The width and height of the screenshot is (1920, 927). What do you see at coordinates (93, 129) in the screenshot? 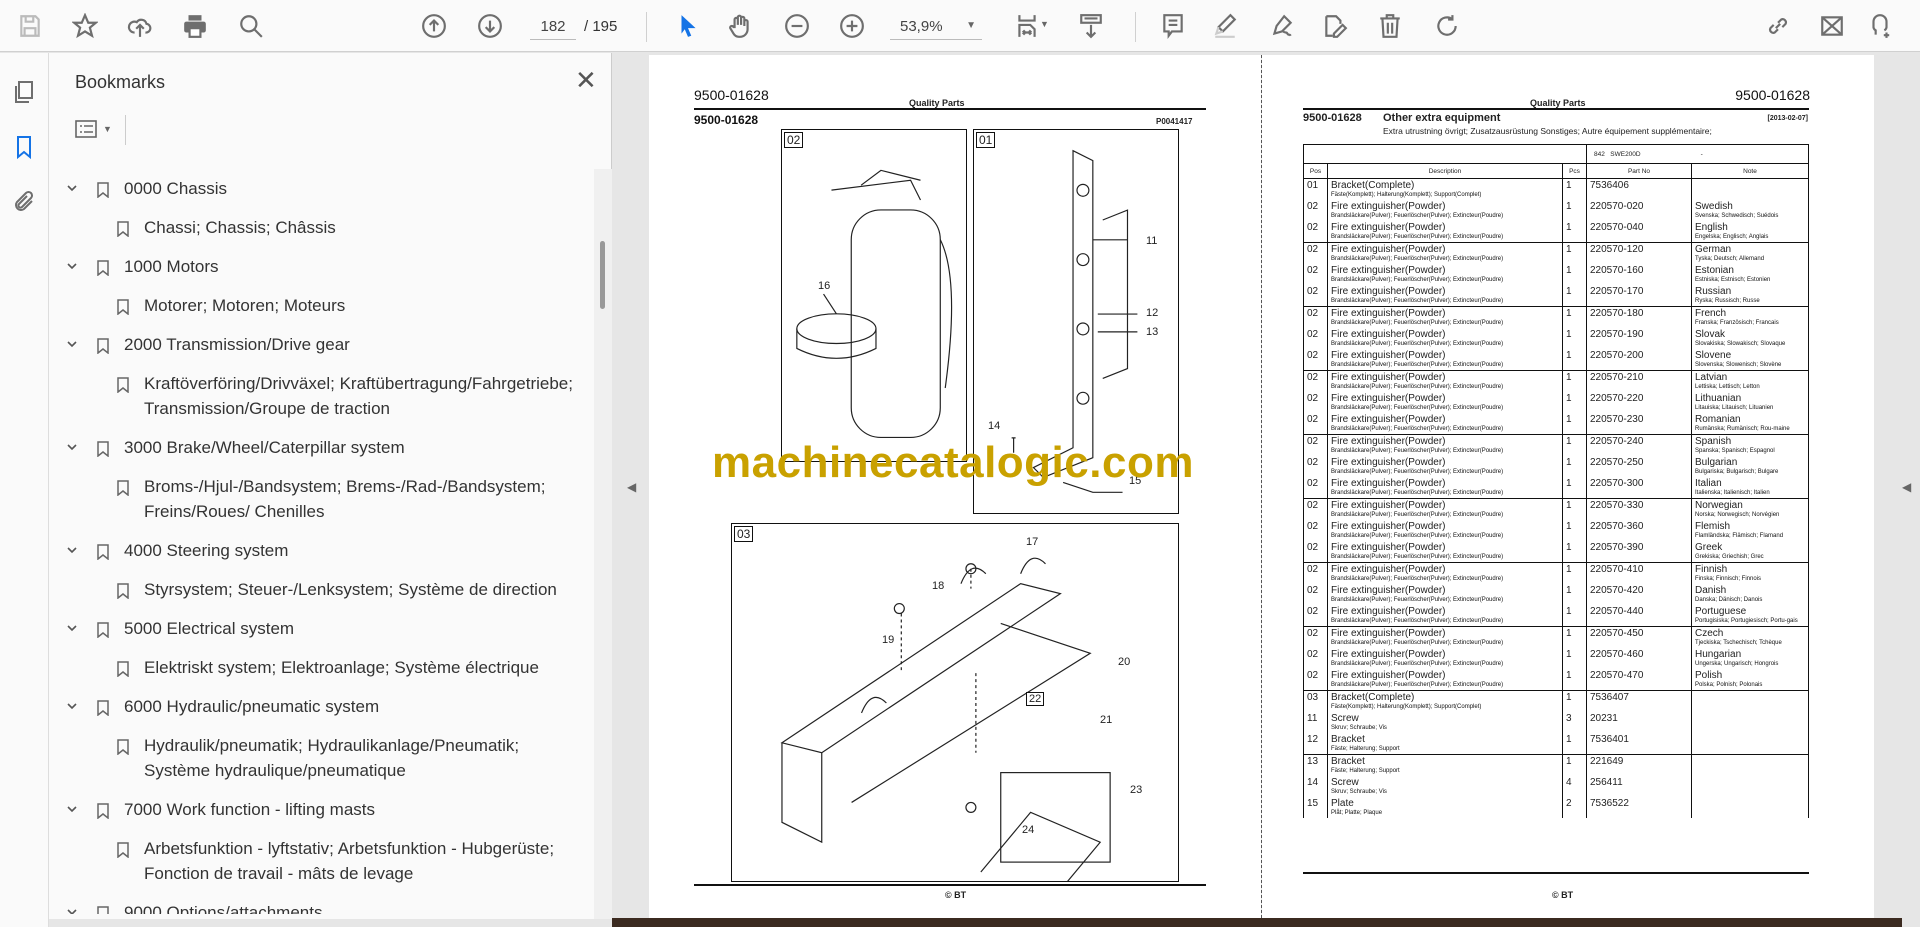
I see `bookmark-options-button: ▼` at bounding box center [93, 129].